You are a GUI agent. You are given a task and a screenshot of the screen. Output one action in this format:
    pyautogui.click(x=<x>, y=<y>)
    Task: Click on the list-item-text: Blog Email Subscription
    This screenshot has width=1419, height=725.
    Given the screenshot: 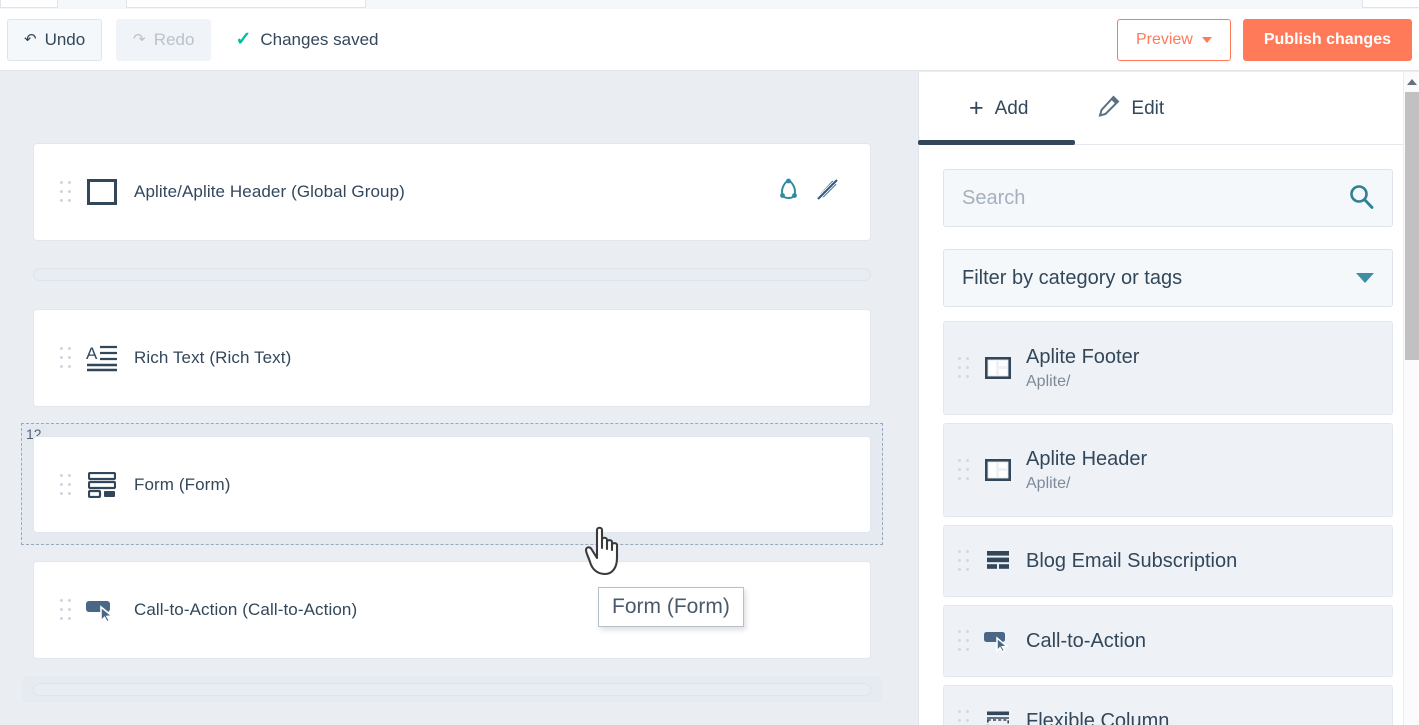 What is the action you would take?
    pyautogui.click(x=1131, y=561)
    